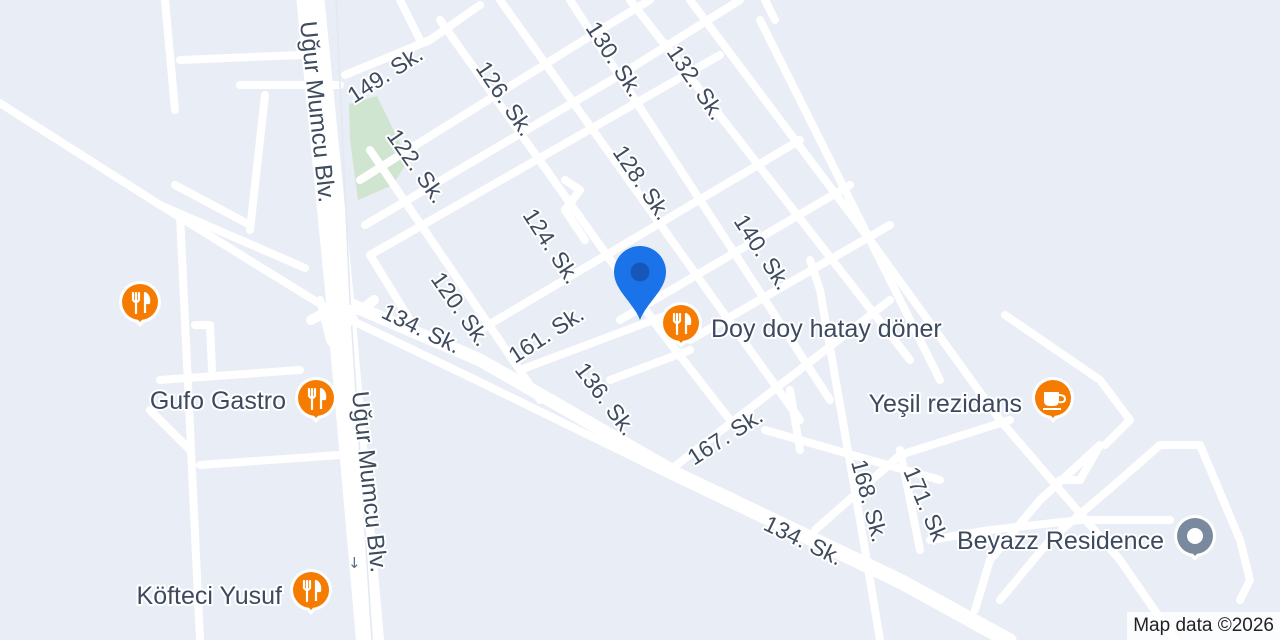 The image size is (1280, 640). I want to click on one-way-arrow-icon: ↓, so click(354, 563).